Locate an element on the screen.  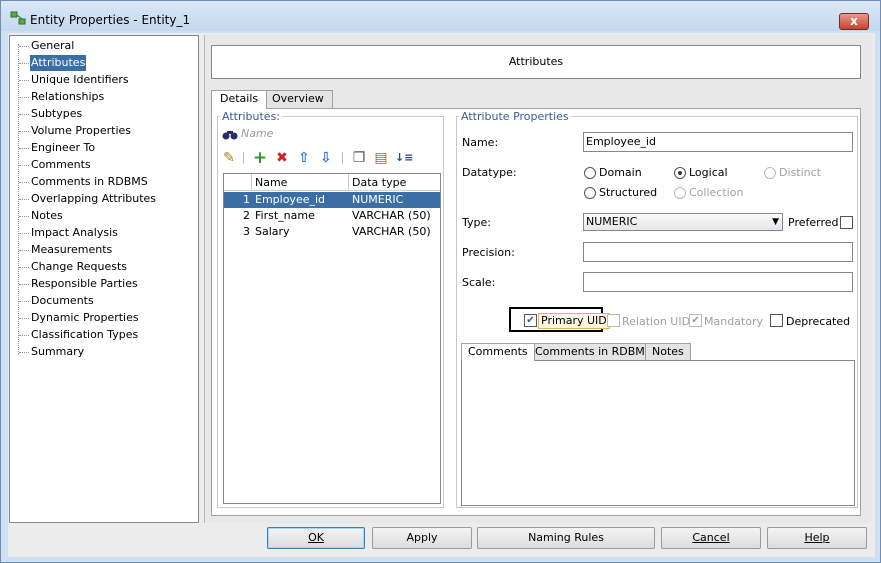
tab-overview: Overview is located at coordinates (298, 99).